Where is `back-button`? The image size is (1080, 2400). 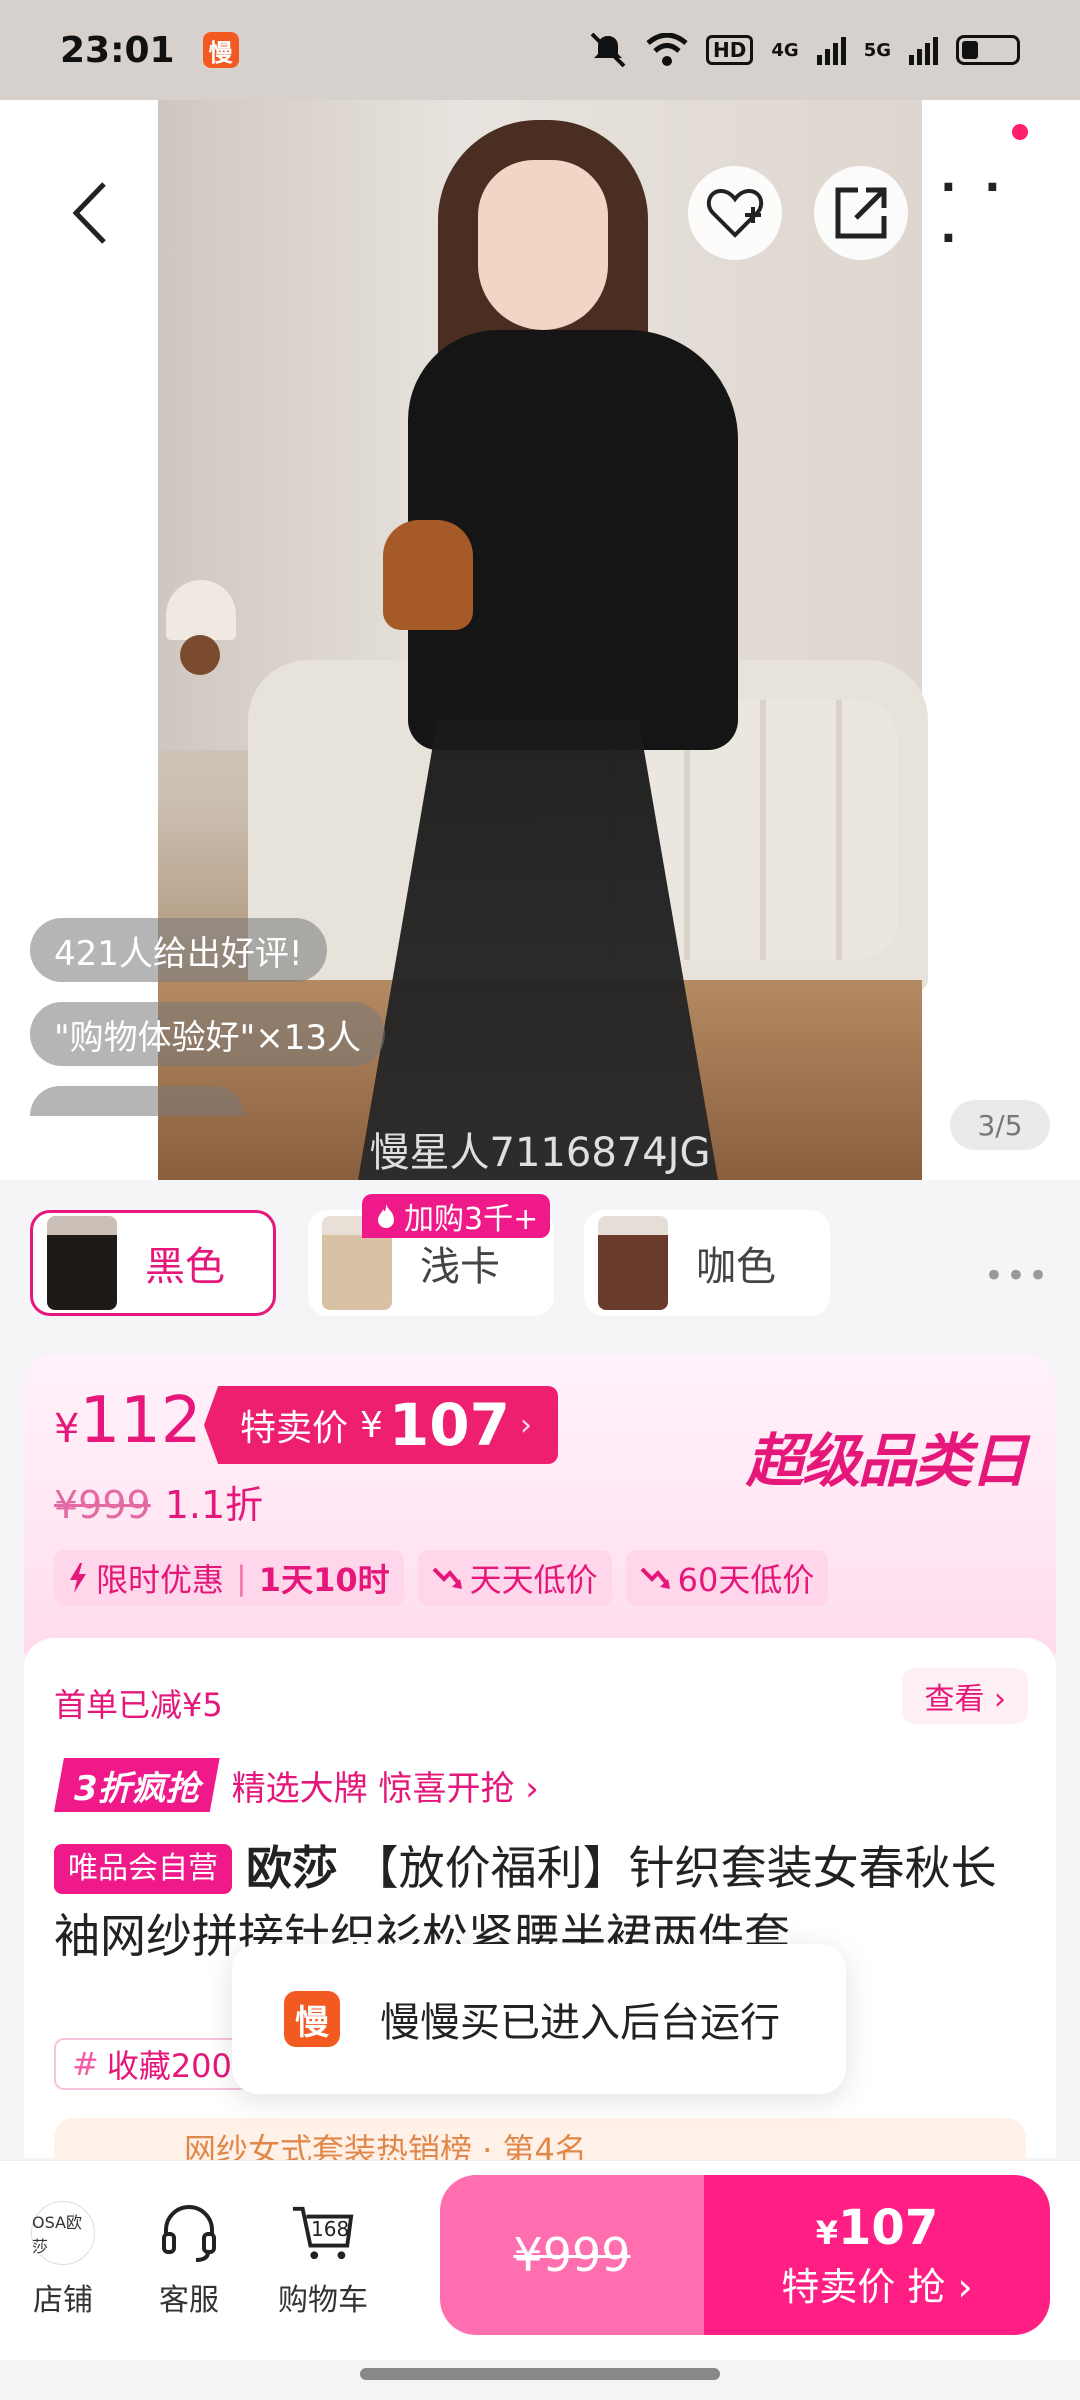
back-button is located at coordinates (91, 213).